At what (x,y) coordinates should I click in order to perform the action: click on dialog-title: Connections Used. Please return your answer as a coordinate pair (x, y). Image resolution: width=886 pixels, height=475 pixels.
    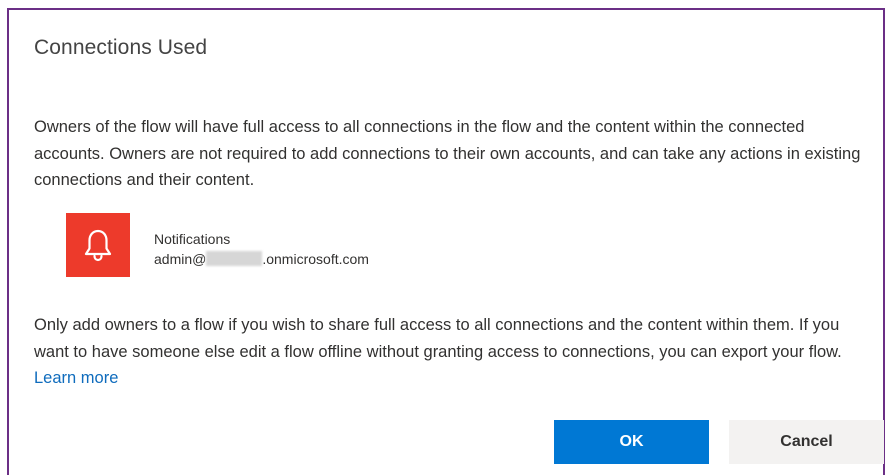
    Looking at the image, I should click on (121, 47).